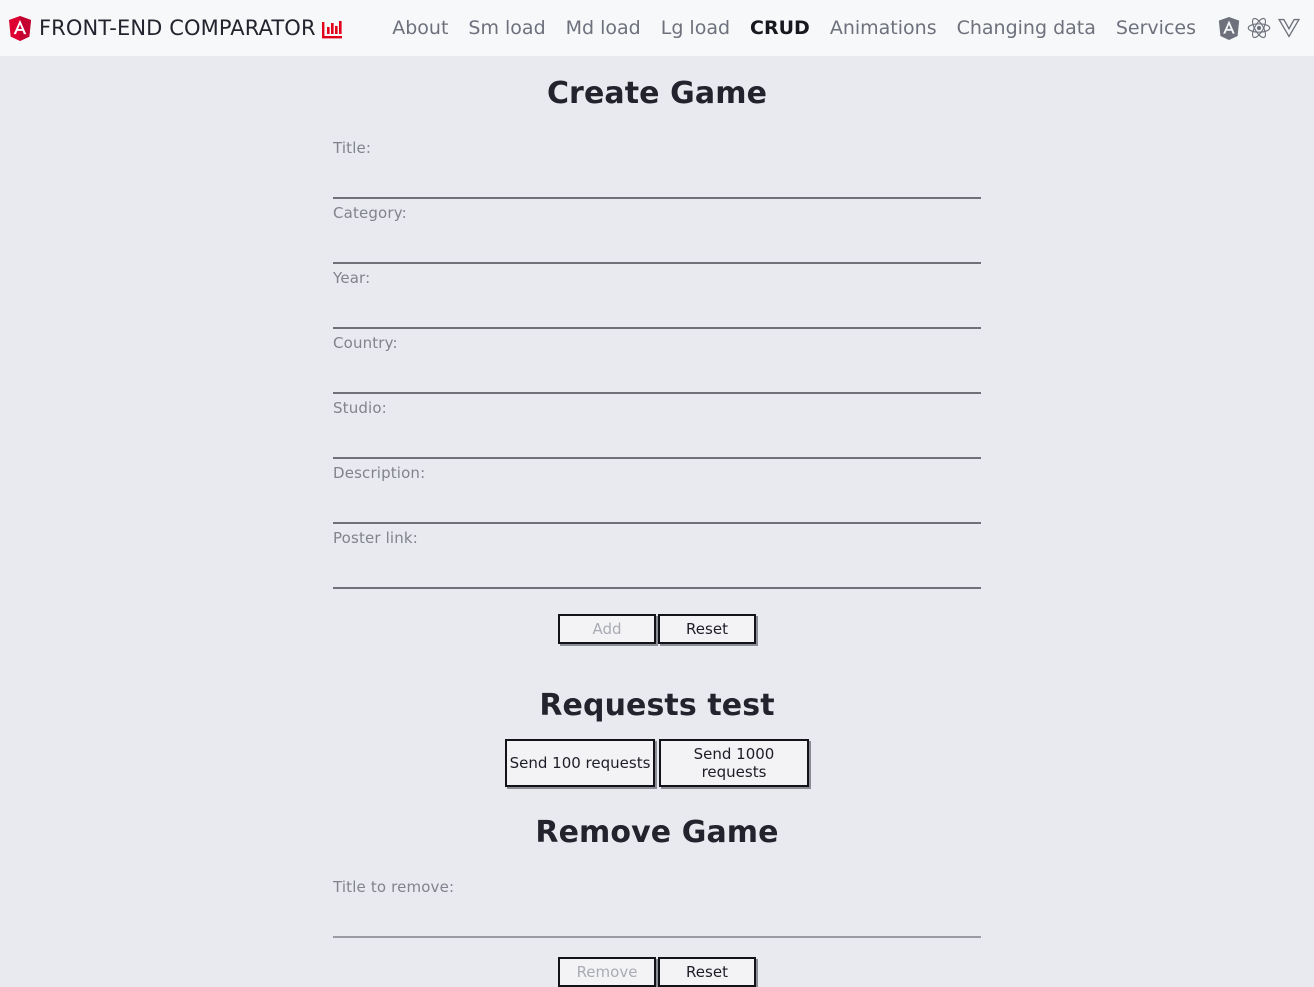 The image size is (1314, 987). What do you see at coordinates (331, 30) in the screenshot?
I see `bar-chart-icon` at bounding box center [331, 30].